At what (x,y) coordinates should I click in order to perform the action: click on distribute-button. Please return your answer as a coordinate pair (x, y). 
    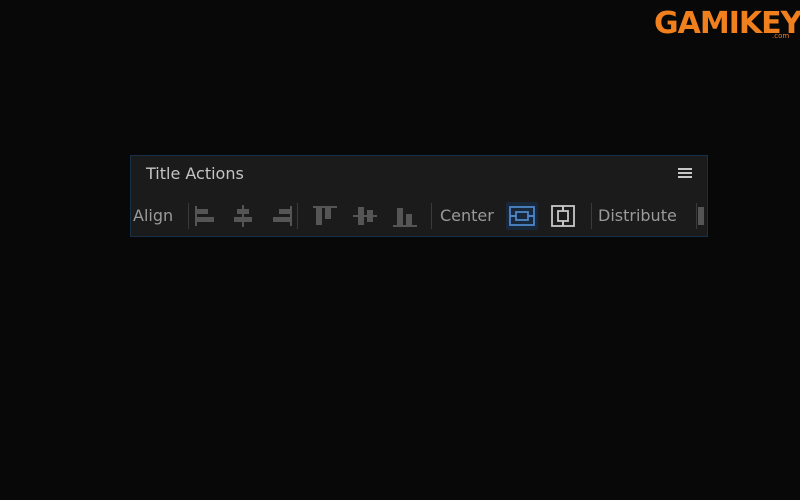
    Looking at the image, I should click on (702, 216).